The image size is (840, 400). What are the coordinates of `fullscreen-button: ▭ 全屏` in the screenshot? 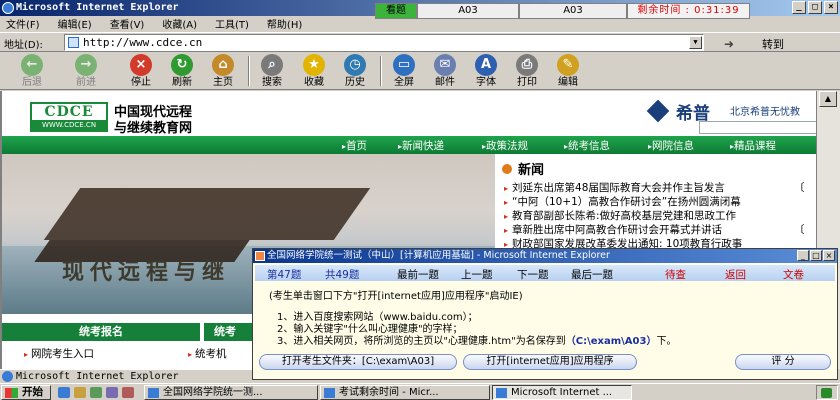 It's located at (404, 71).